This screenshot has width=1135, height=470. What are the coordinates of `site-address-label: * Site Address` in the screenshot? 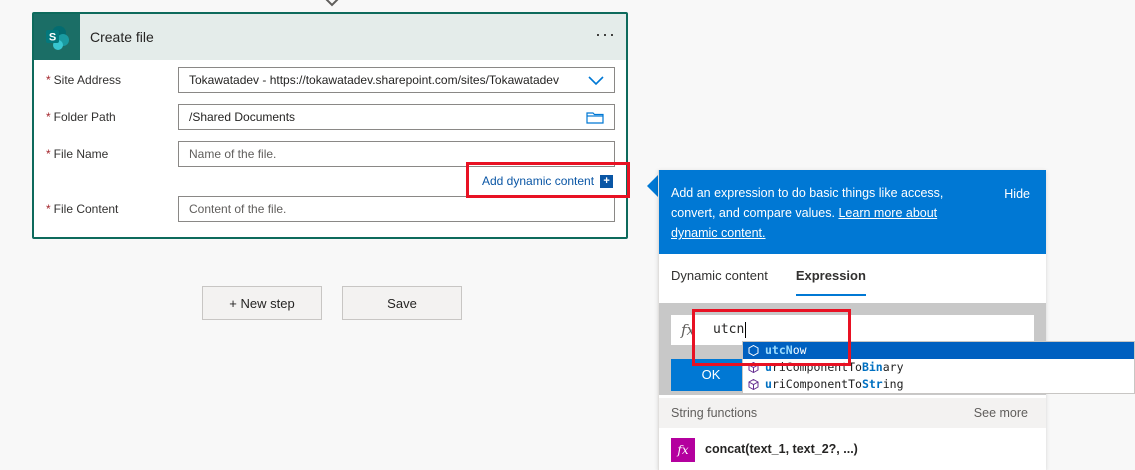 It's located at (83, 80).